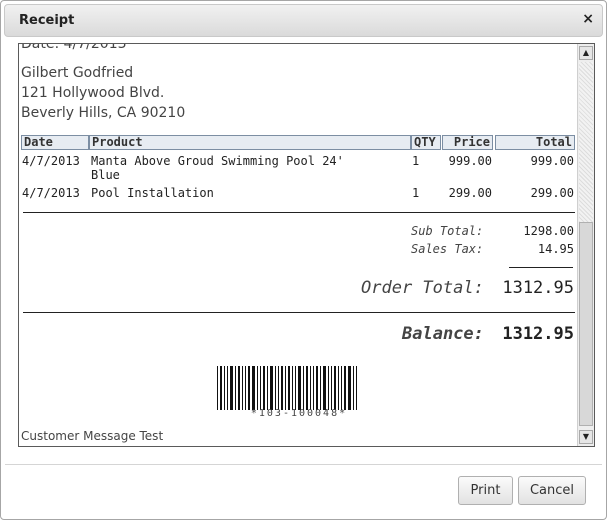  I want to click on dialog-titlebar: Receipt ×, so click(303, 20).